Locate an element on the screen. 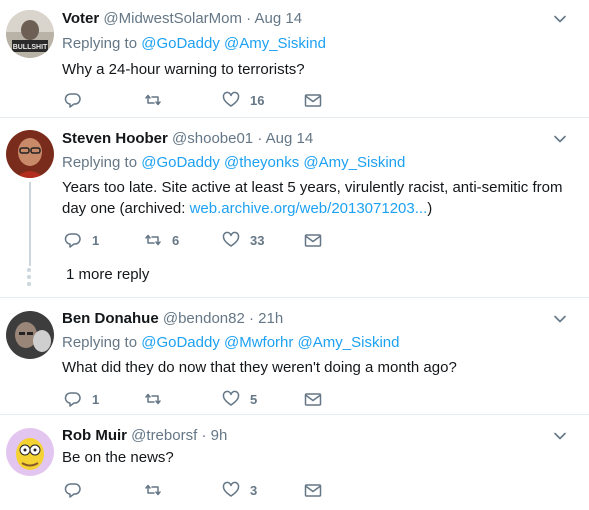 The image size is (589, 510). timestamp: 9h is located at coordinates (219, 435).